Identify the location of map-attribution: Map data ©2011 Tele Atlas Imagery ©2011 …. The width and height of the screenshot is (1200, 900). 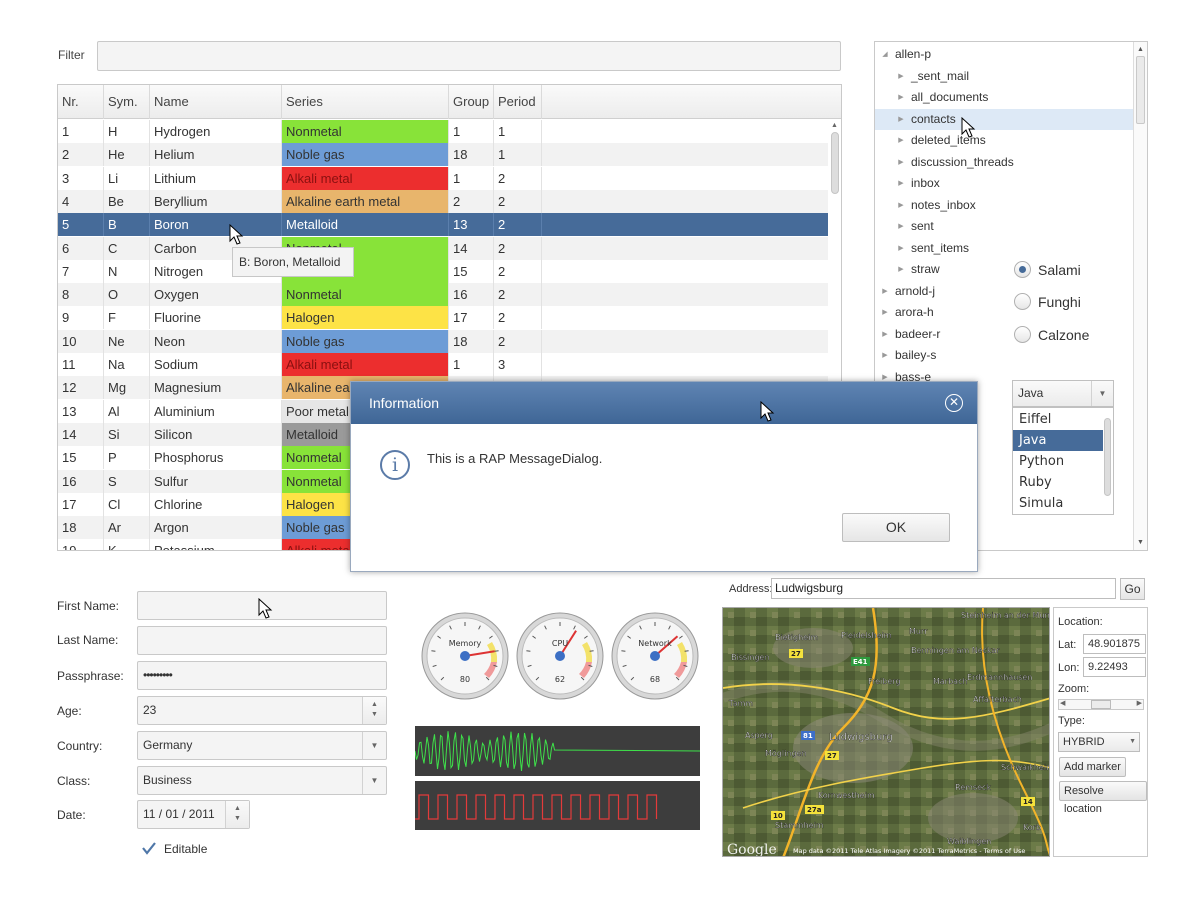
(909, 851).